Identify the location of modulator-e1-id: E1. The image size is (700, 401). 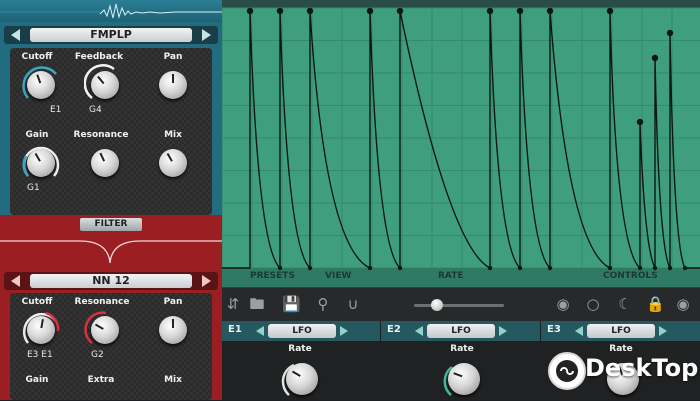
(235, 329).